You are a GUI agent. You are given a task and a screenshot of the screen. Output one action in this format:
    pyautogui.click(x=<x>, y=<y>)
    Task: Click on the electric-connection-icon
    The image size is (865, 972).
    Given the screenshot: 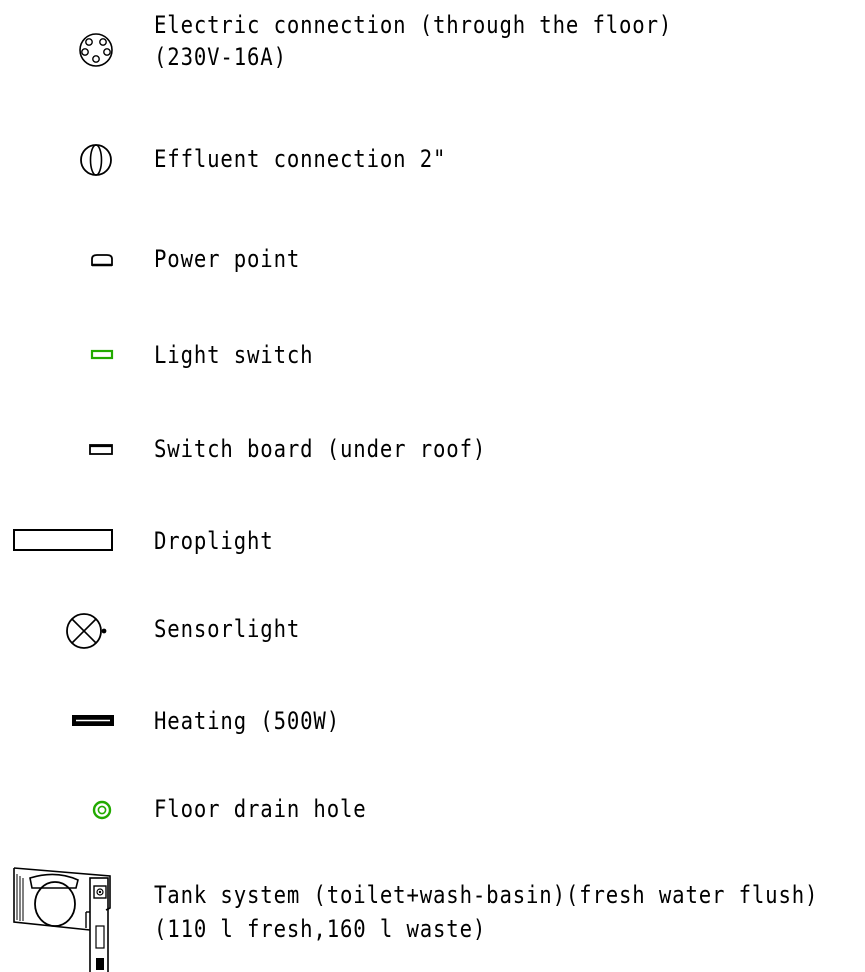 What is the action you would take?
    pyautogui.click(x=96, y=50)
    